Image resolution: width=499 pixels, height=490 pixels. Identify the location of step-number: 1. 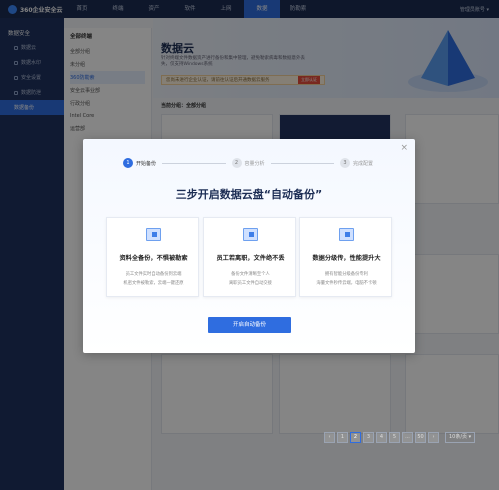
(128, 163).